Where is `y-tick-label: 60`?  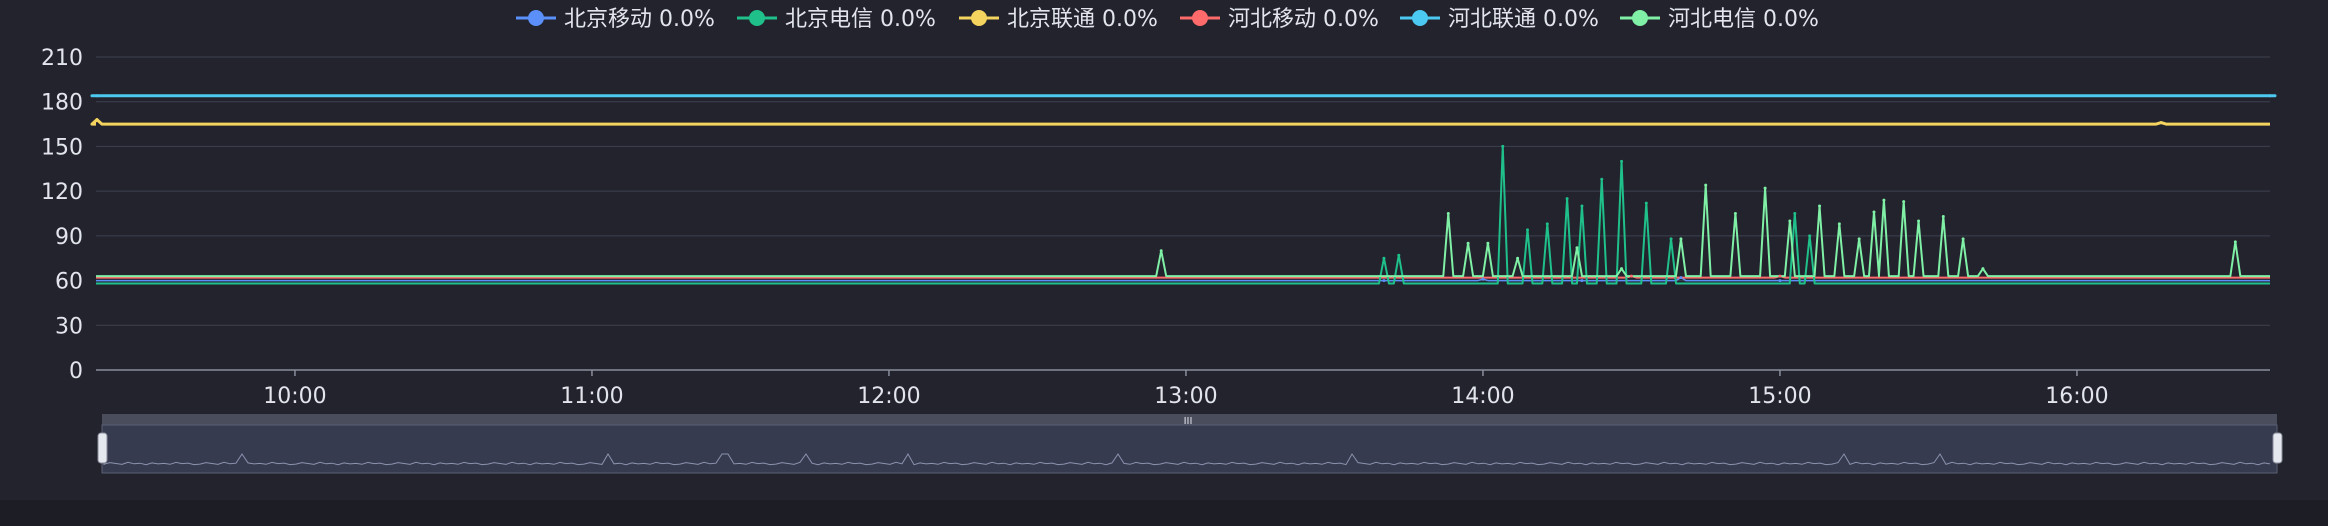 y-tick-label: 60 is located at coordinates (69, 282).